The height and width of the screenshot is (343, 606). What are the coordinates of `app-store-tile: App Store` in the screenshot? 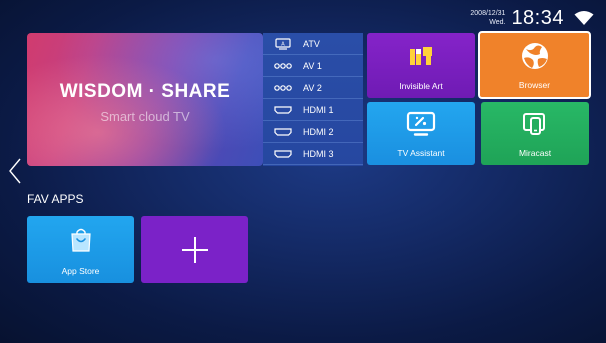 It's located at (80, 249).